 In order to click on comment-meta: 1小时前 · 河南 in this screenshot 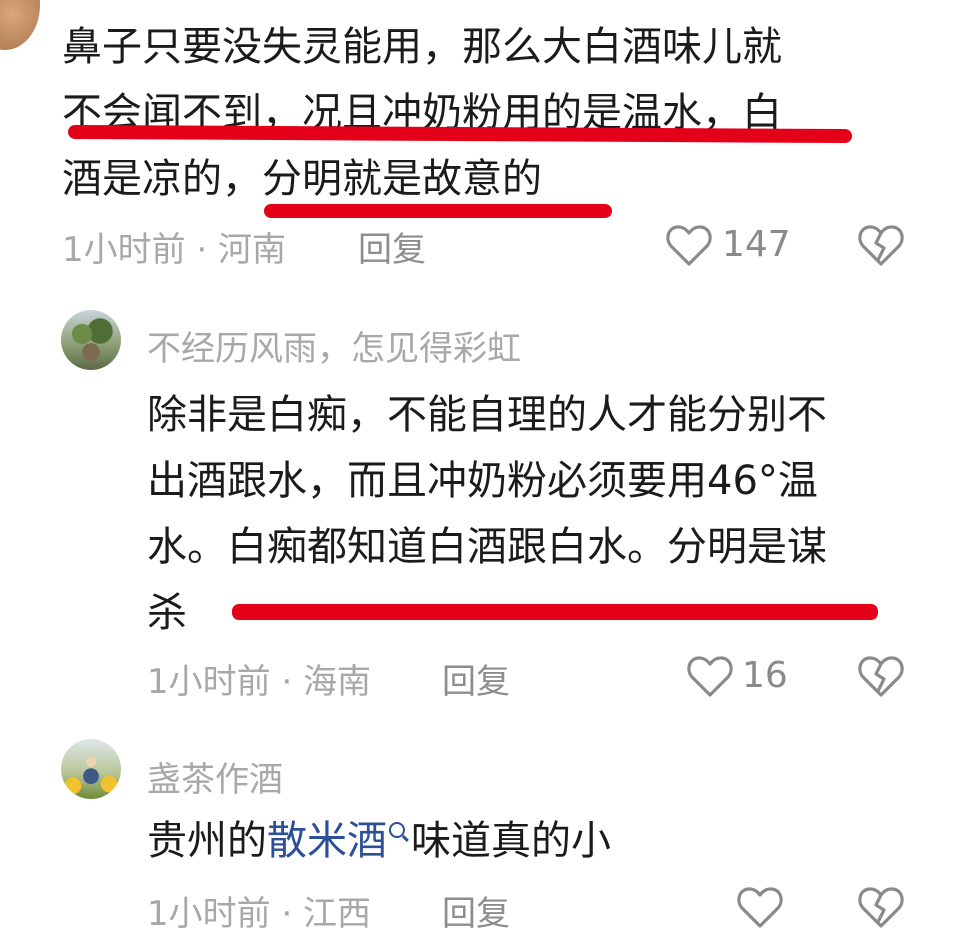, I will do `click(174, 250)`.